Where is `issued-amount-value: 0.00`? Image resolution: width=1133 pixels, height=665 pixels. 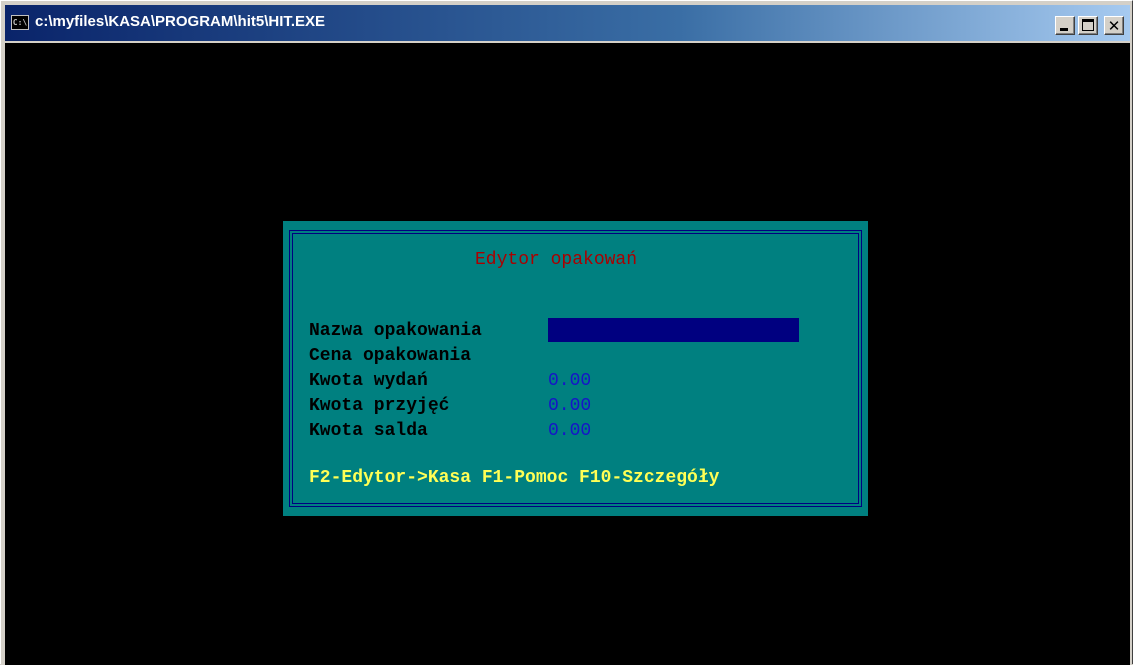
issued-amount-value: 0.00 is located at coordinates (570, 381).